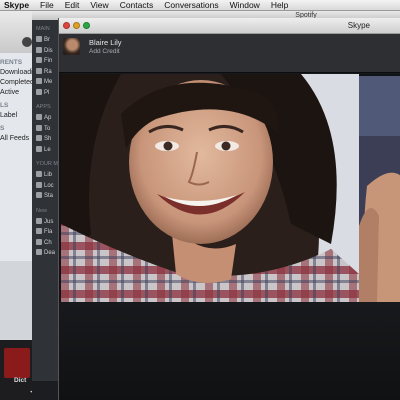  I want to click on add-credit-link: Add Credit, so click(104, 51).